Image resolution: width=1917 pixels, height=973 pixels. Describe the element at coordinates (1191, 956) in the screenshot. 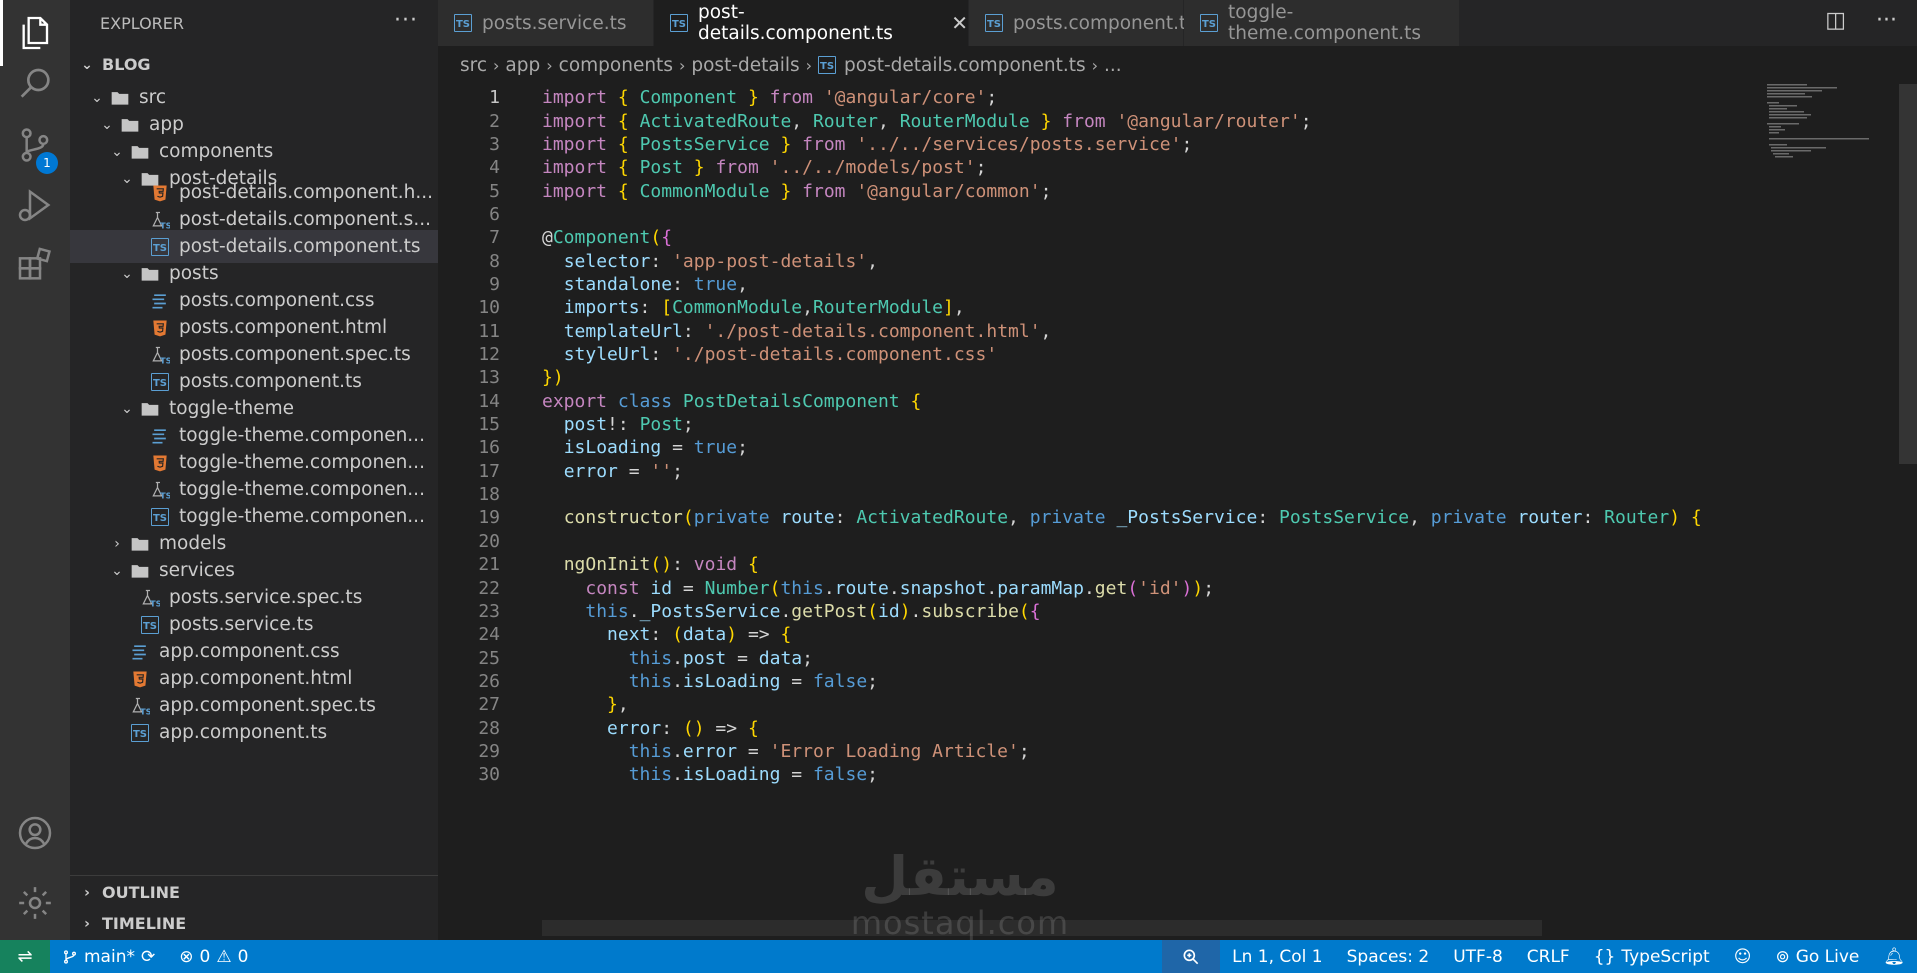

I see `zoom-icon` at that location.